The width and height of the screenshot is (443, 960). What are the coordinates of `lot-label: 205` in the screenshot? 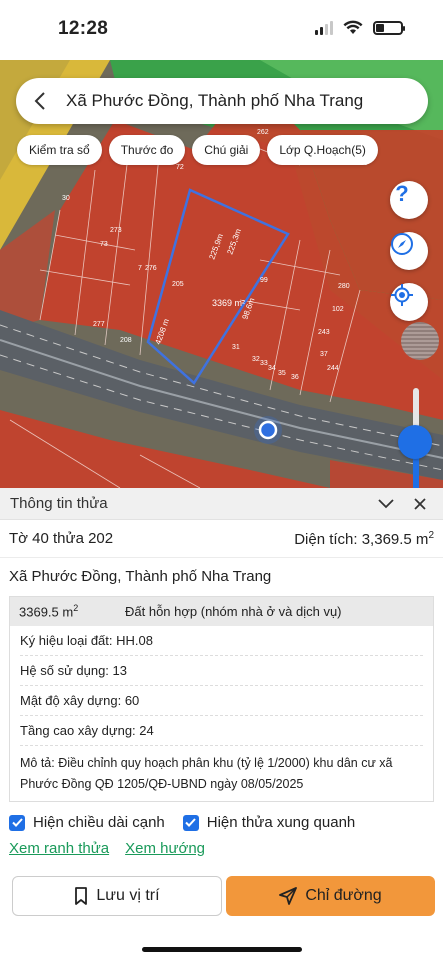 It's located at (178, 284).